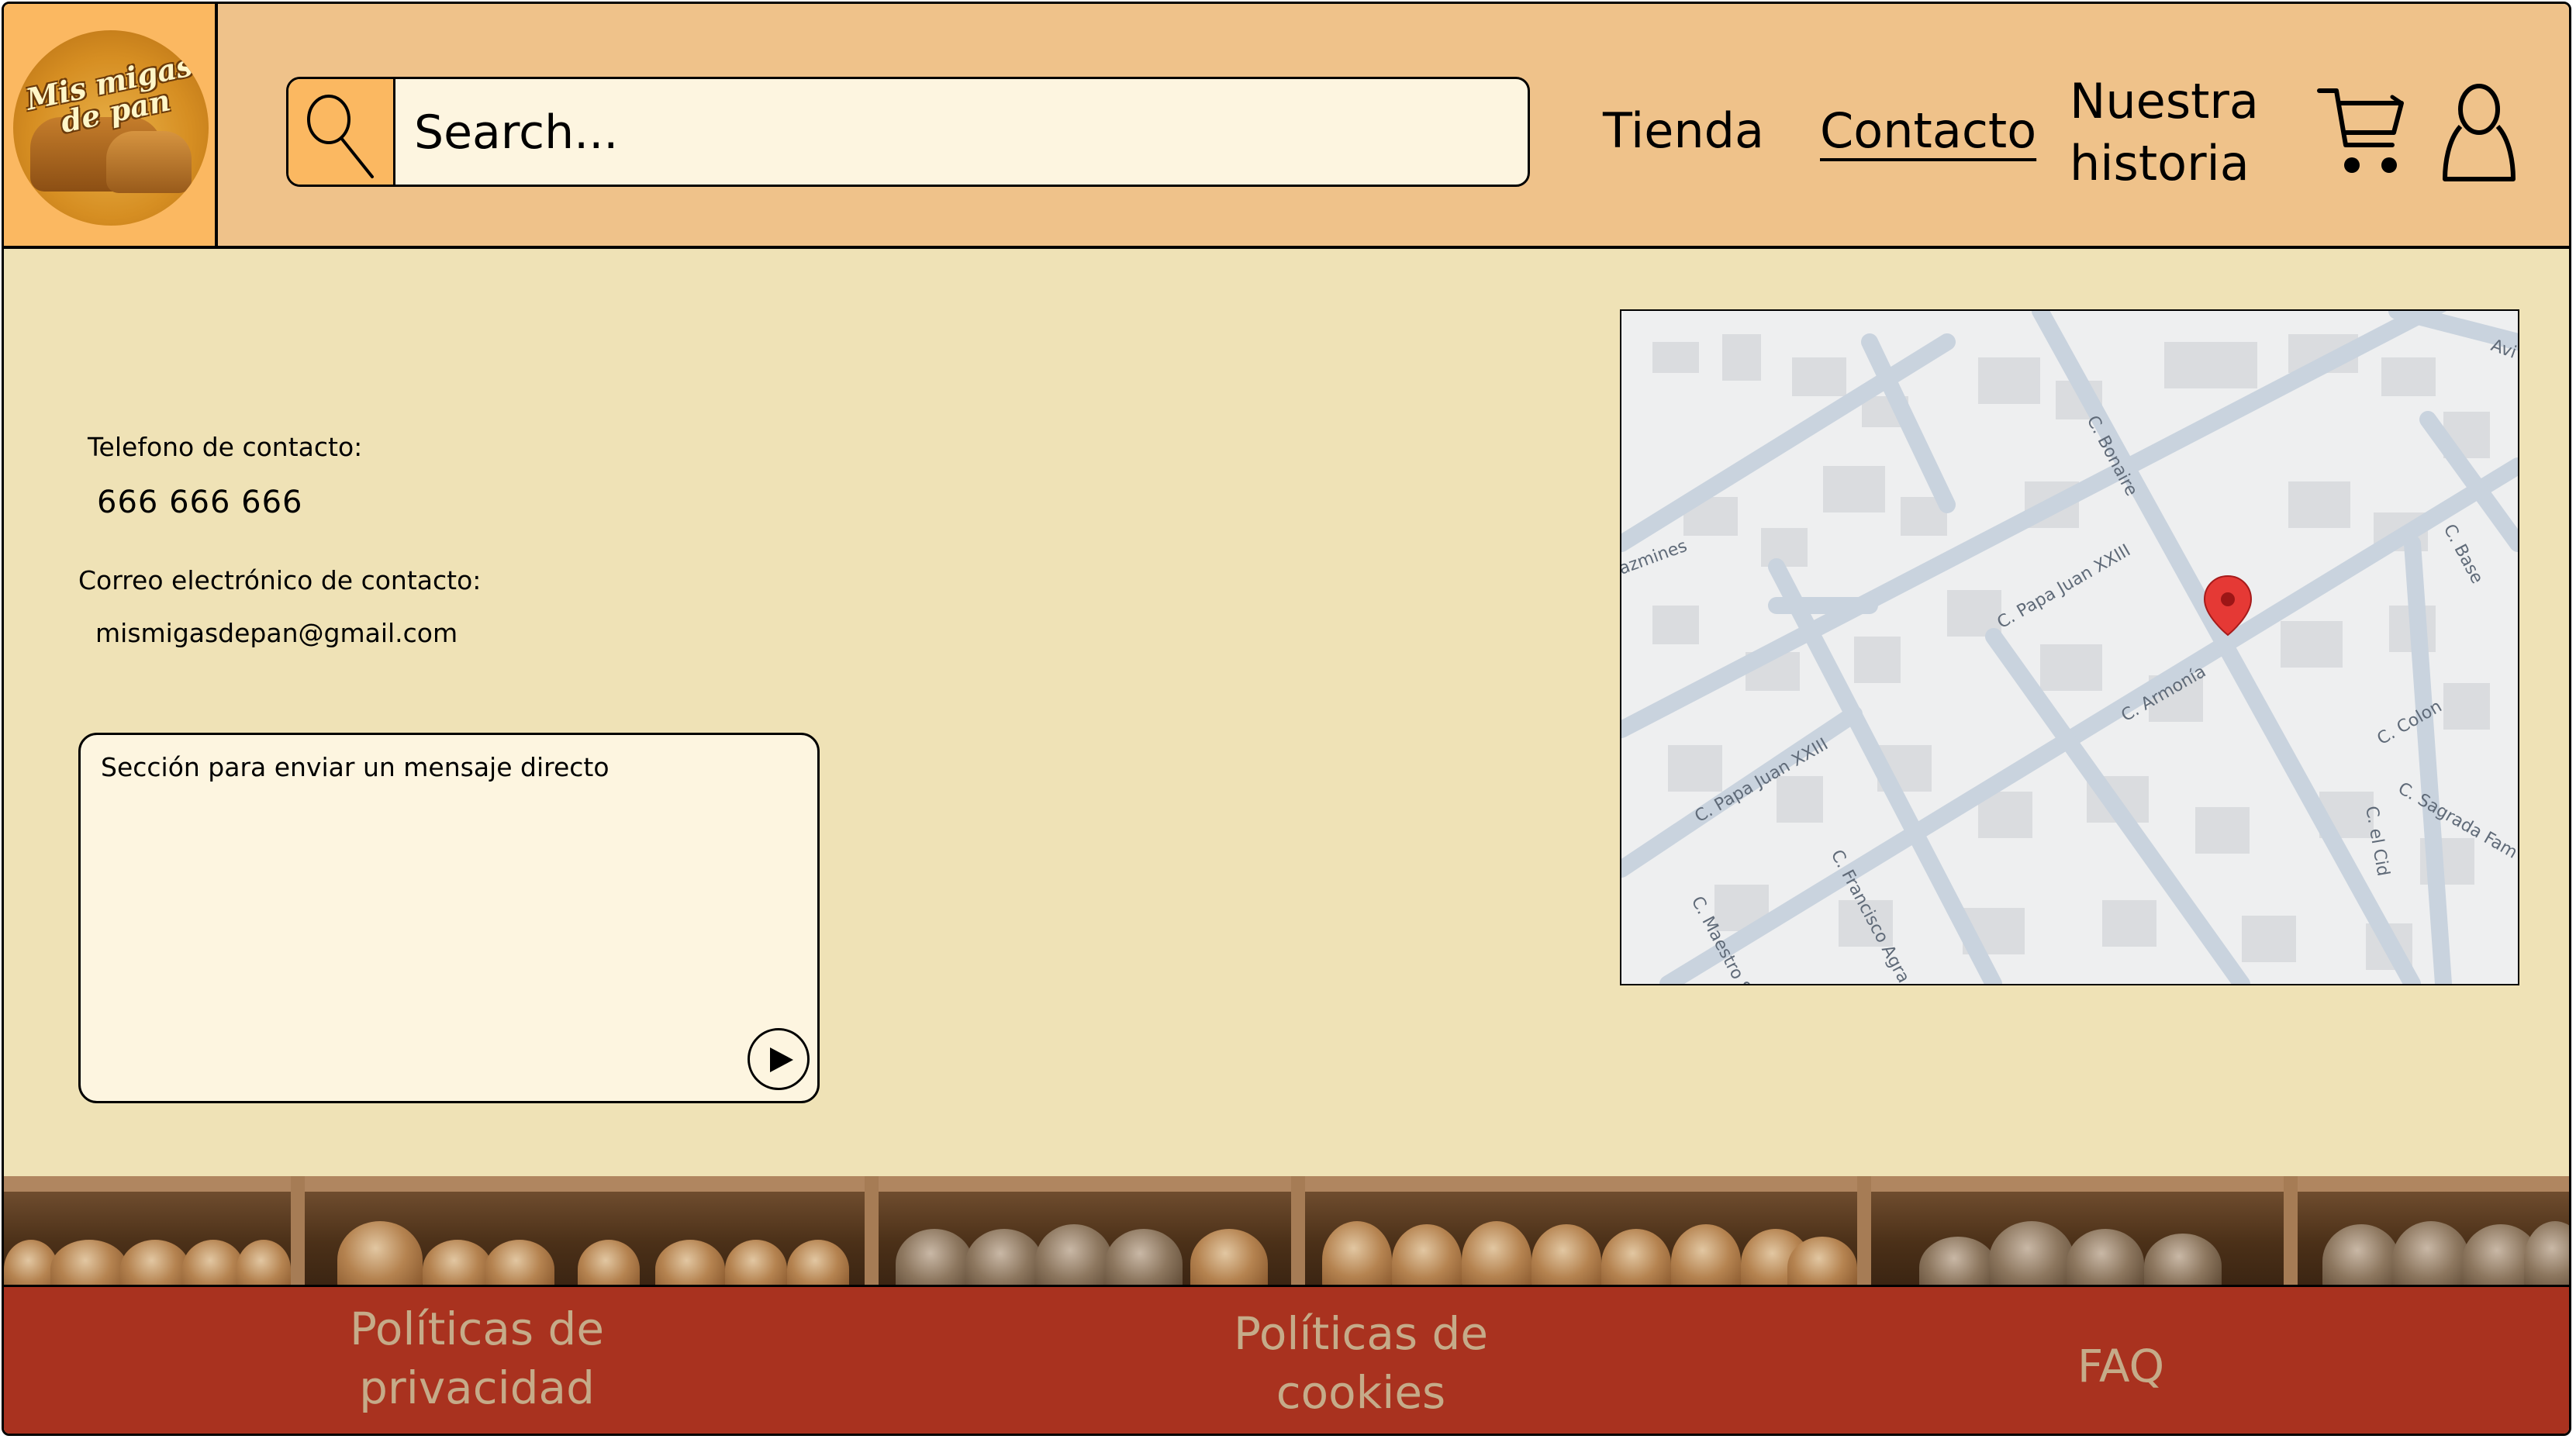  What do you see at coordinates (477, 1329) in the screenshot?
I see `footer-privacy-line1: Políticas de` at bounding box center [477, 1329].